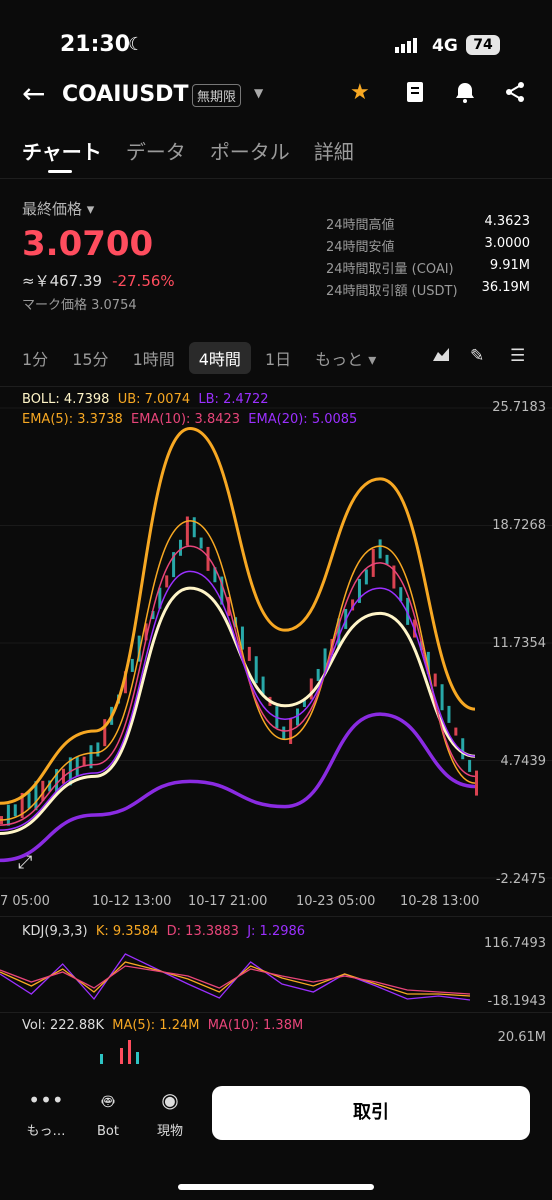 Image resolution: width=552 pixels, height=1200 pixels. I want to click on notebook-icon, so click(415, 95).